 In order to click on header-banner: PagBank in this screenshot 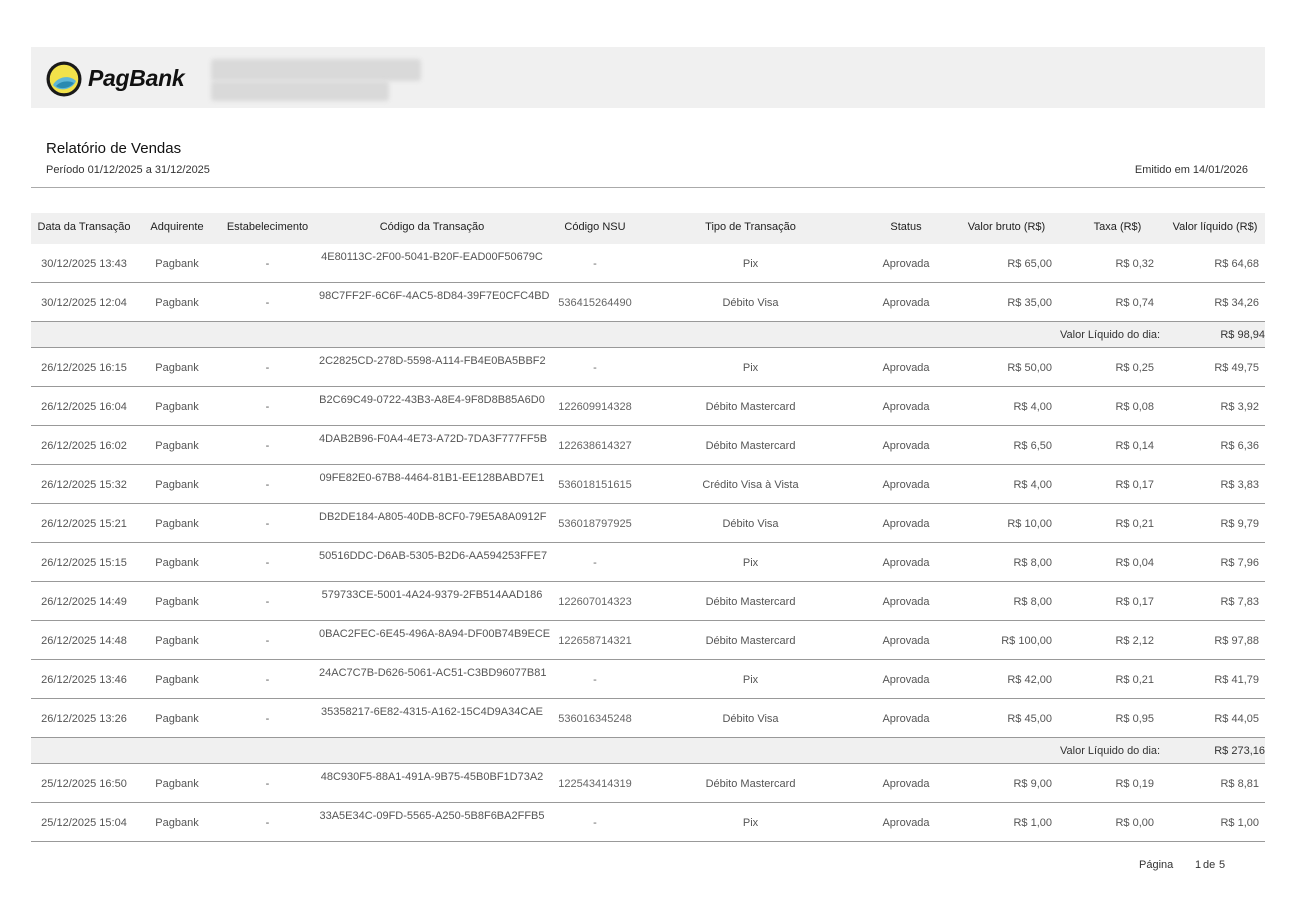, I will do `click(648, 77)`.